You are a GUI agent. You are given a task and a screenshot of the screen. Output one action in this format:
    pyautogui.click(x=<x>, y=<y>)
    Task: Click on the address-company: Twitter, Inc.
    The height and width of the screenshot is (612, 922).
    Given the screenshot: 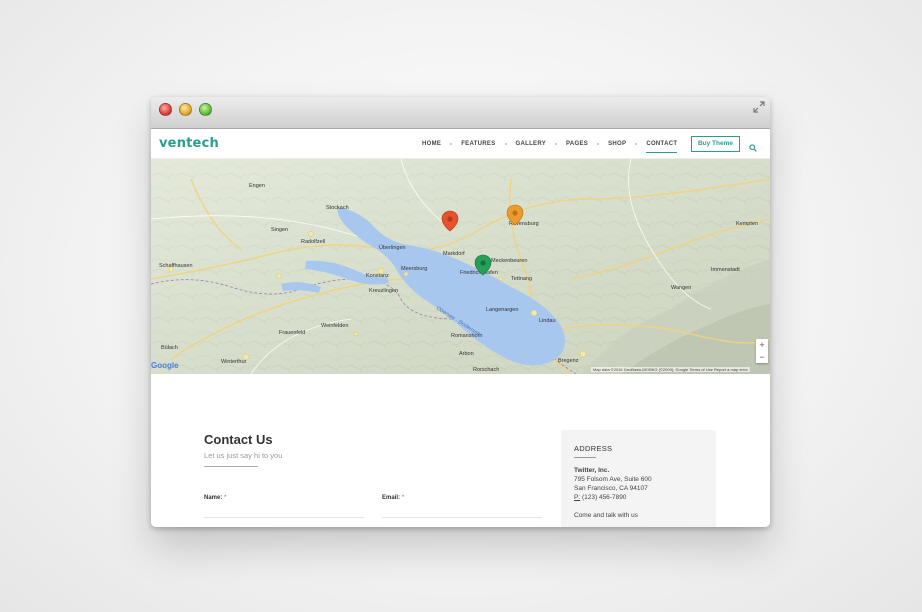 What is the action you would take?
    pyautogui.click(x=592, y=470)
    